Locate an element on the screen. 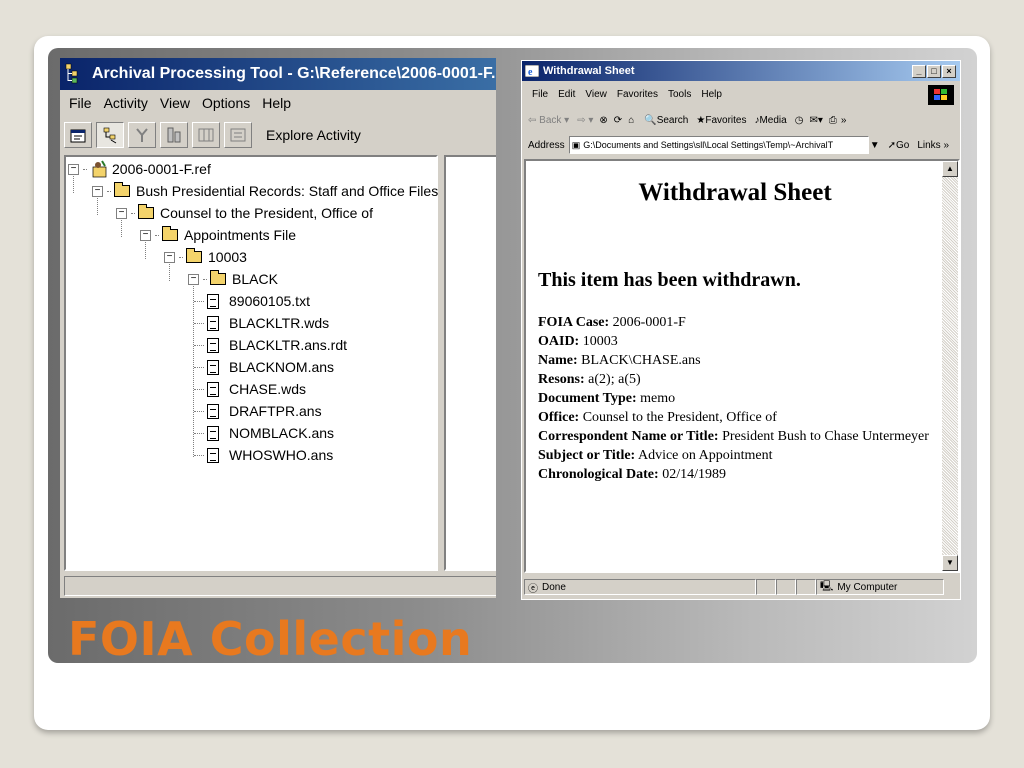 The width and height of the screenshot is (1024, 768). apt-menu-file: File is located at coordinates (80, 103).